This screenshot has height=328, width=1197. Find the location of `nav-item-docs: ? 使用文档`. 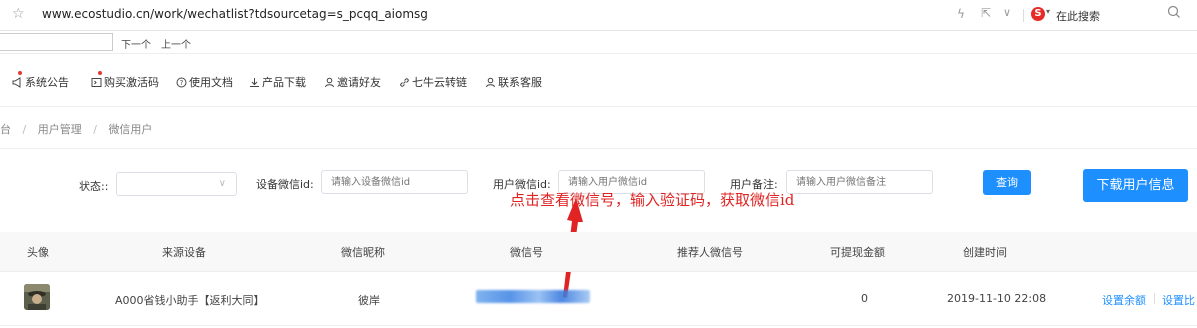

nav-item-docs: ? 使用文档 is located at coordinates (204, 82).